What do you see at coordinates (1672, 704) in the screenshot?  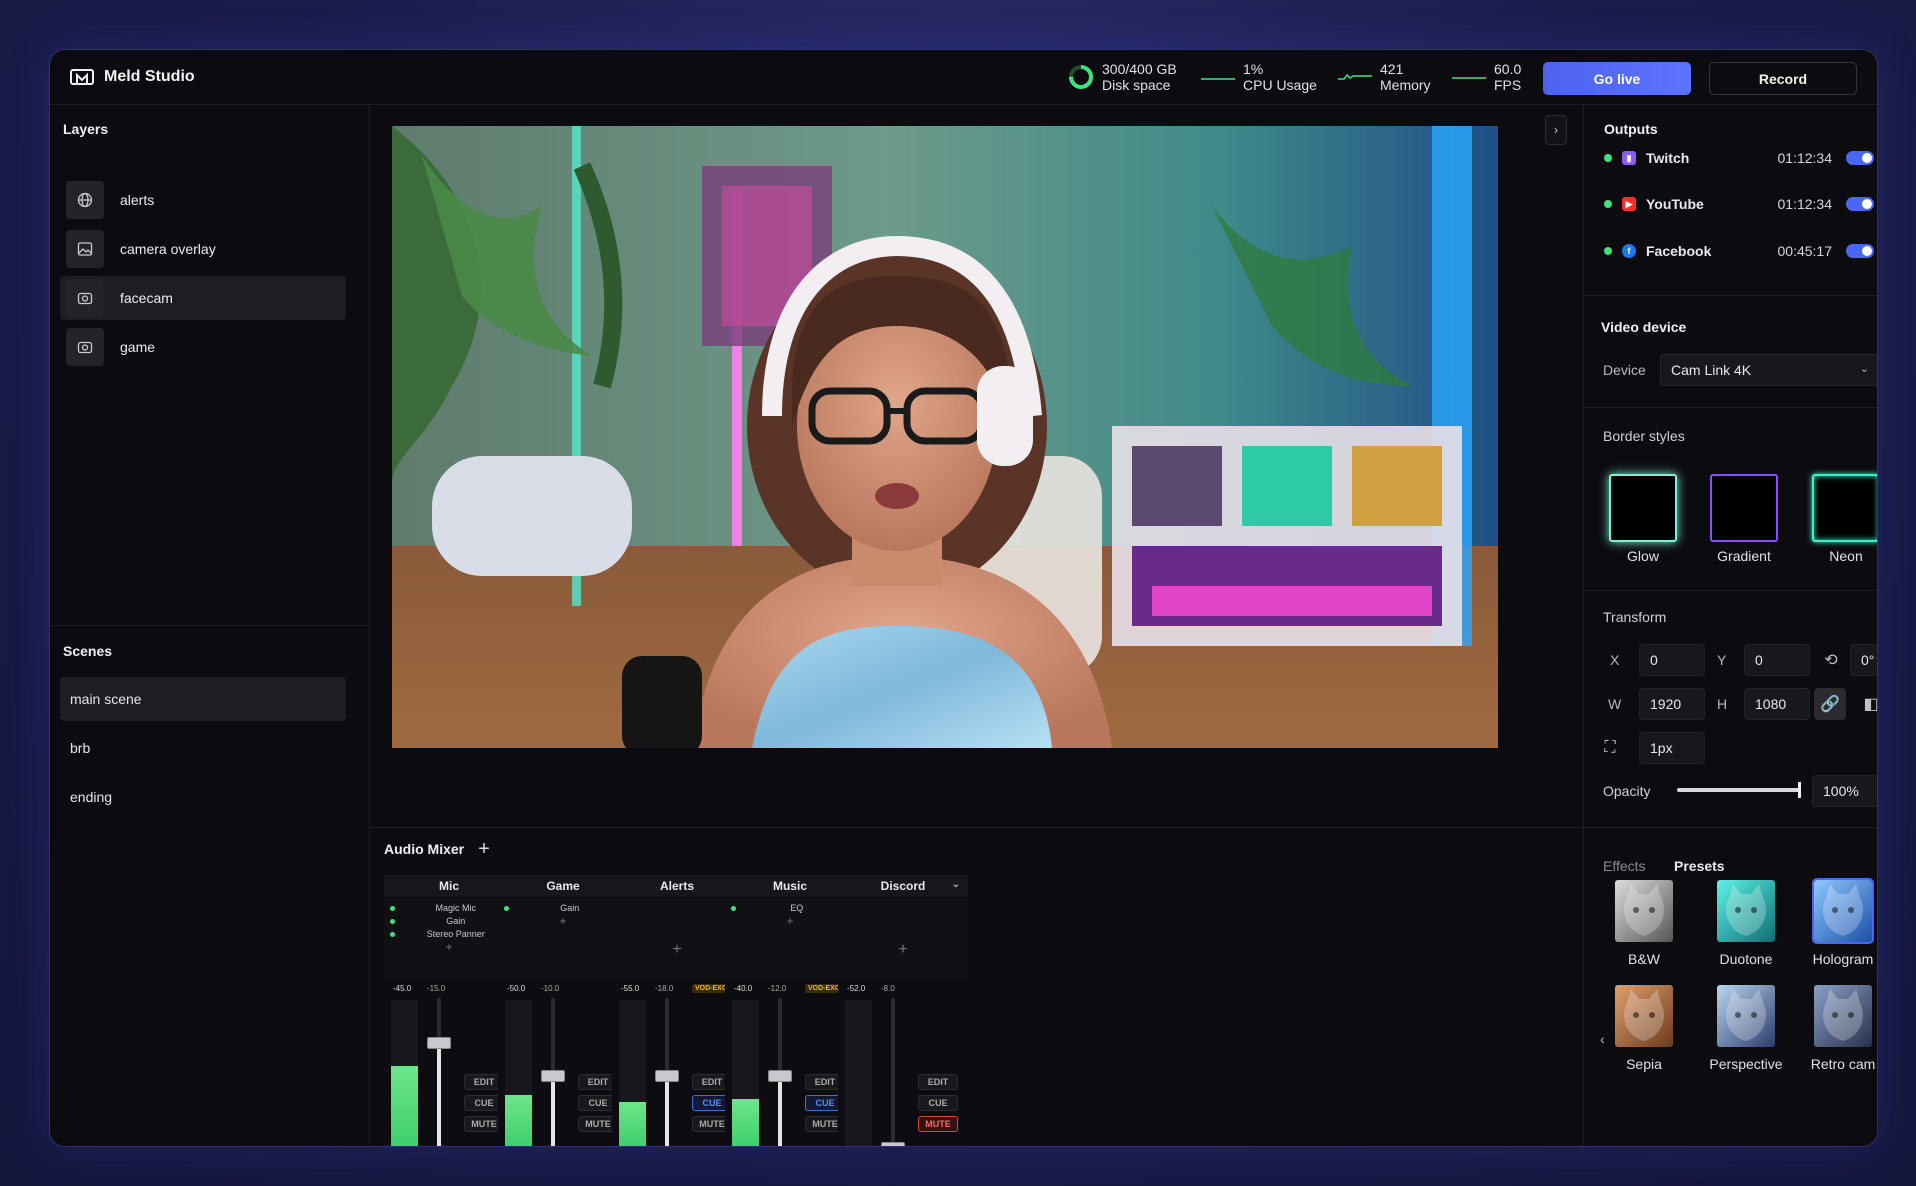 I see `width-input: 1920` at bounding box center [1672, 704].